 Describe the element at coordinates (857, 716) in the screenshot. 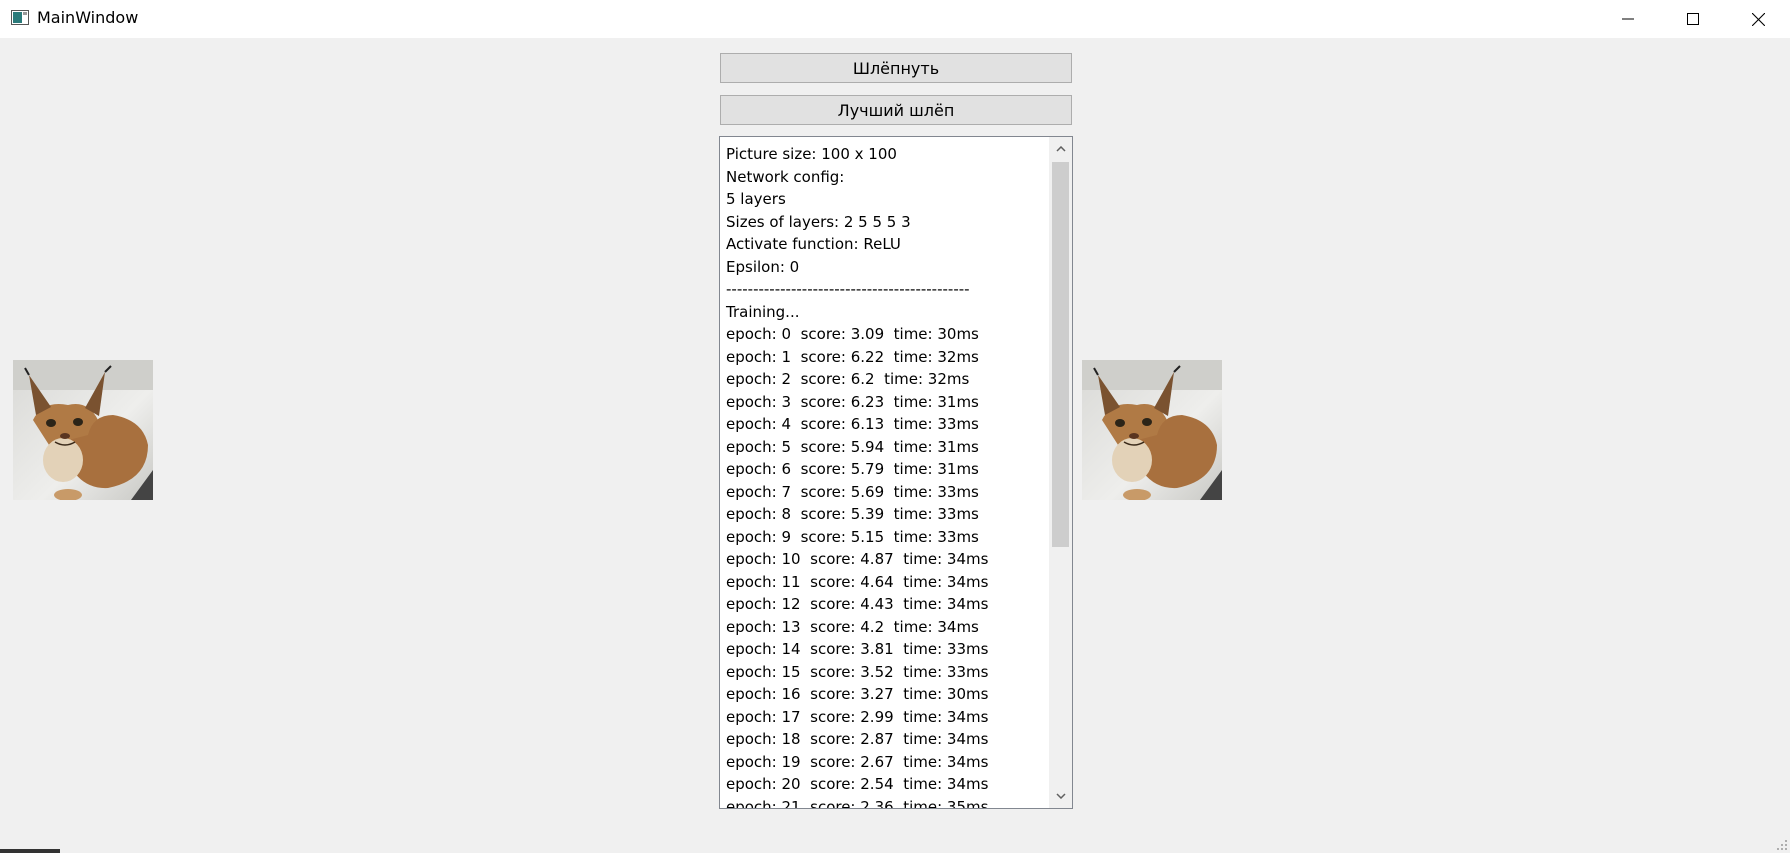

I see `log-line: epoch: 17 score: 2.99 time: 34ms` at that location.